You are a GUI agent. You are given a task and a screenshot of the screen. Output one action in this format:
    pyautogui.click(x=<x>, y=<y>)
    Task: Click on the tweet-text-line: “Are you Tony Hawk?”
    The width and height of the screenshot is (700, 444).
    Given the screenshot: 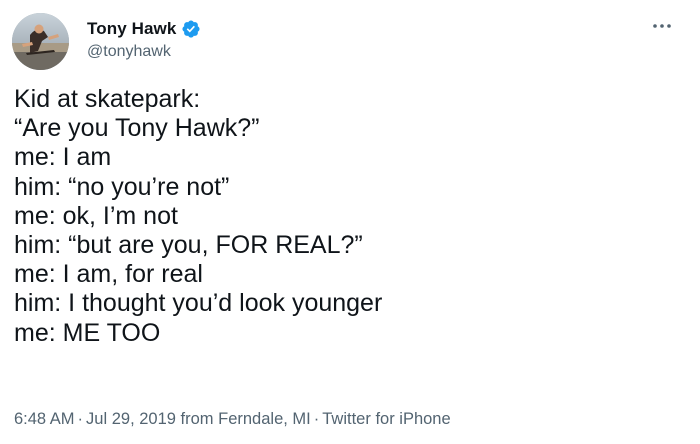 What is the action you would take?
    pyautogui.click(x=137, y=128)
    